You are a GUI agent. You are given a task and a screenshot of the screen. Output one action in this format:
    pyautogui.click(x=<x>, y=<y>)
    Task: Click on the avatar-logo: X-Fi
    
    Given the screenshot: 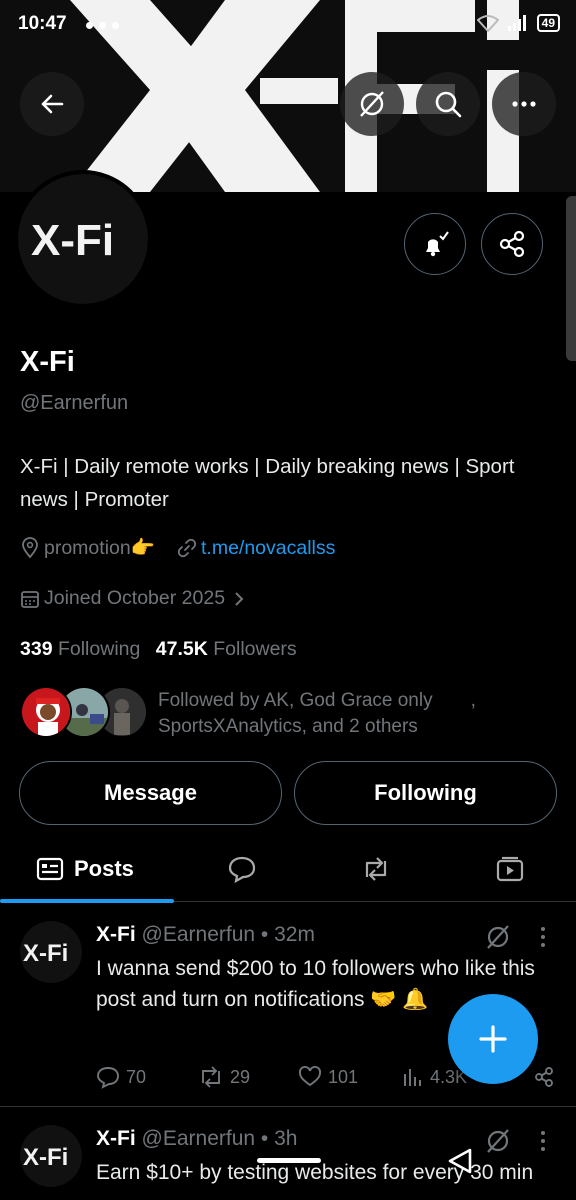 What is the action you would take?
    pyautogui.click(x=72, y=239)
    